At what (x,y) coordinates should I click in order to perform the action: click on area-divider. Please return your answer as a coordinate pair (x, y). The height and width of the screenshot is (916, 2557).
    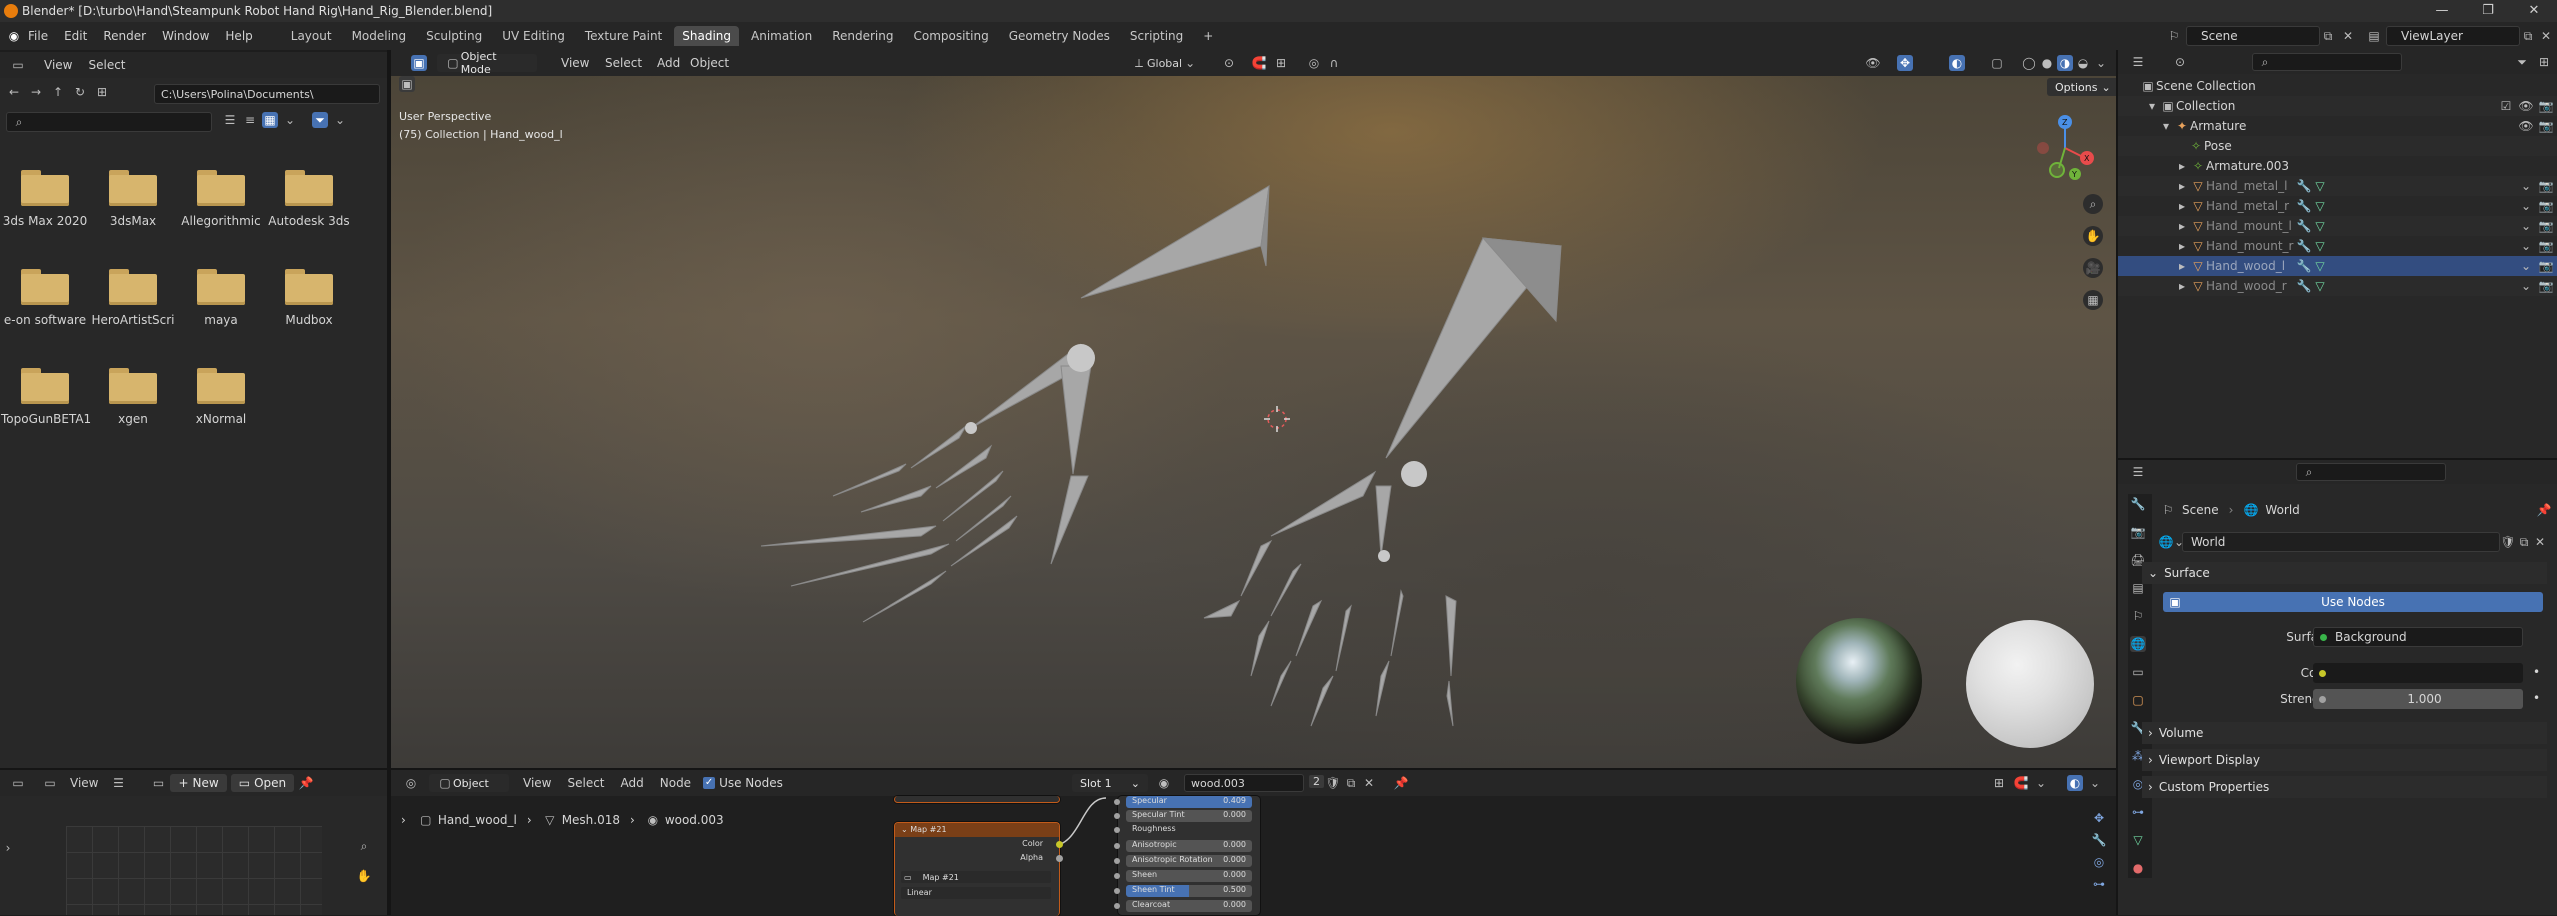
    Looking at the image, I should click on (2337, 459).